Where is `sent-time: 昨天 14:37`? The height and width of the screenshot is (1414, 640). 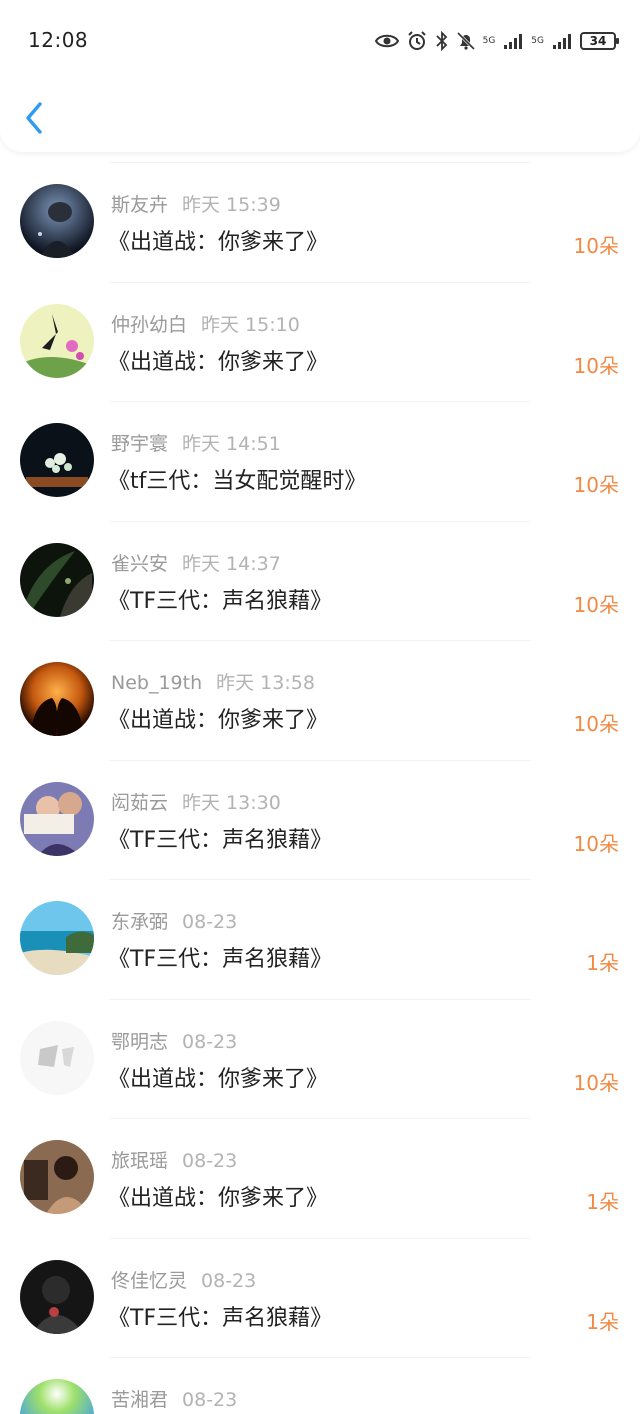 sent-time: 昨天 14:37 is located at coordinates (231, 563).